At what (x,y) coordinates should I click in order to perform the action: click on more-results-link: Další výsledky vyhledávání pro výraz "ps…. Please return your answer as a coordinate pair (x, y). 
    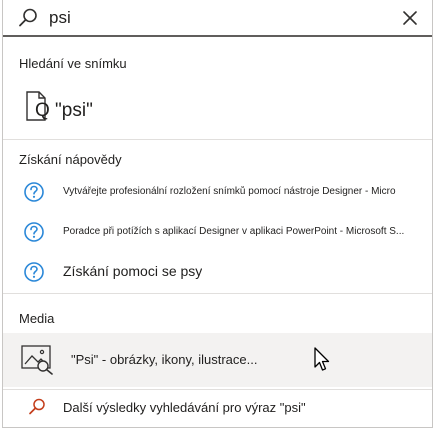
    Looking at the image, I should click on (217, 408).